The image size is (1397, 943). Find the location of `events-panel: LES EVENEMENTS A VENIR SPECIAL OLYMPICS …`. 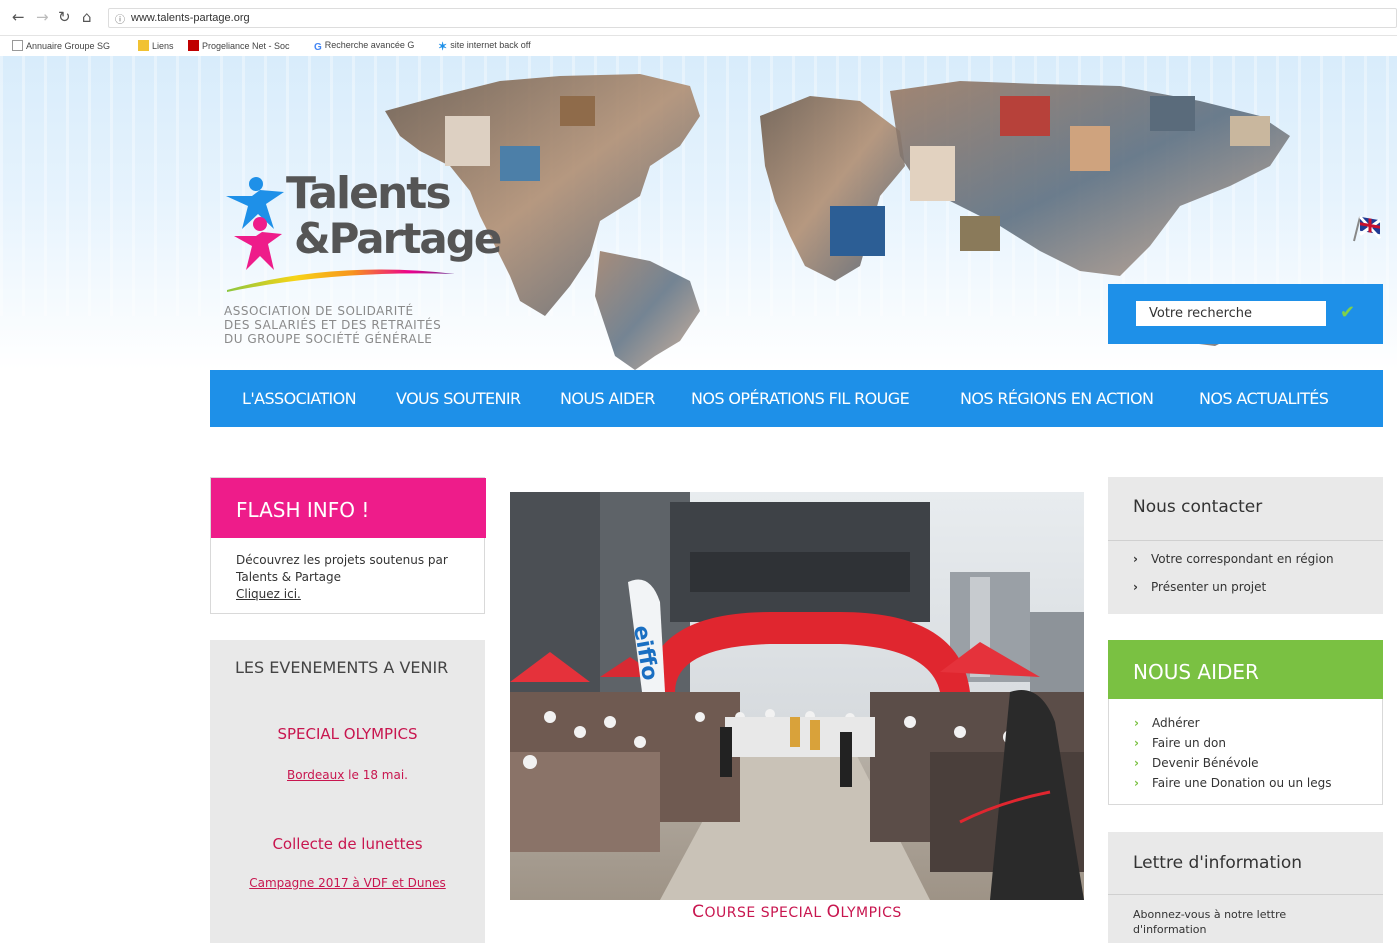

events-panel: LES EVENEMENTS A VENIR SPECIAL OLYMPICS … is located at coordinates (347, 791).